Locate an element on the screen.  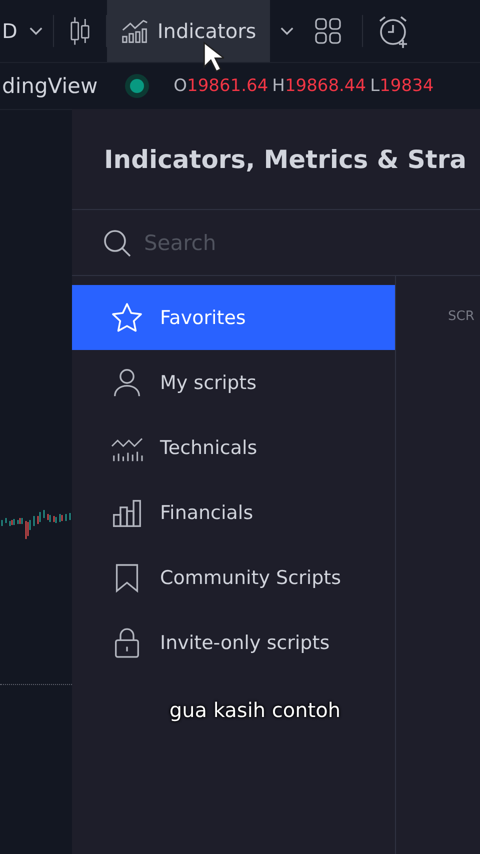
ohlc-key: H is located at coordinates (278, 86).